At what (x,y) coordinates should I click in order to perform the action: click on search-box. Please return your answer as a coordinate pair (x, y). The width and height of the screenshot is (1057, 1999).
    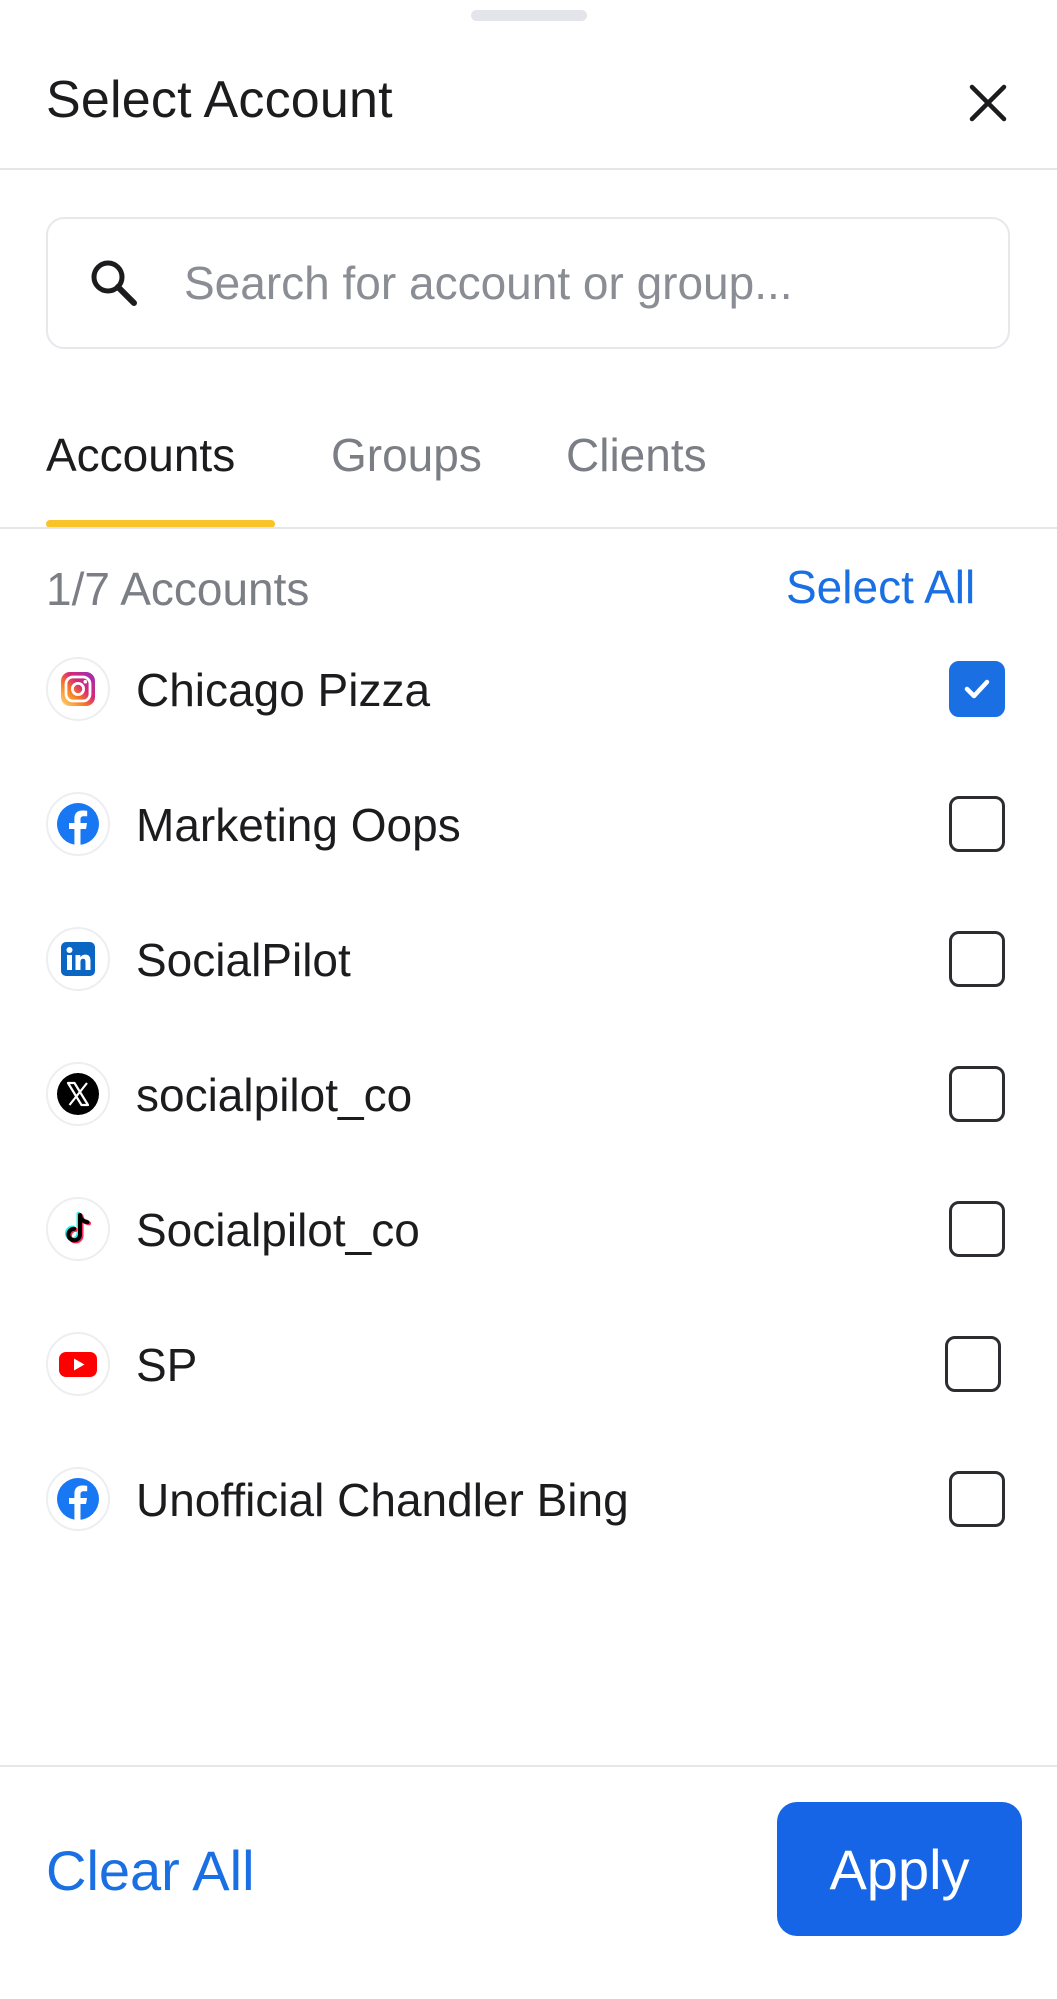
    Looking at the image, I should click on (528, 283).